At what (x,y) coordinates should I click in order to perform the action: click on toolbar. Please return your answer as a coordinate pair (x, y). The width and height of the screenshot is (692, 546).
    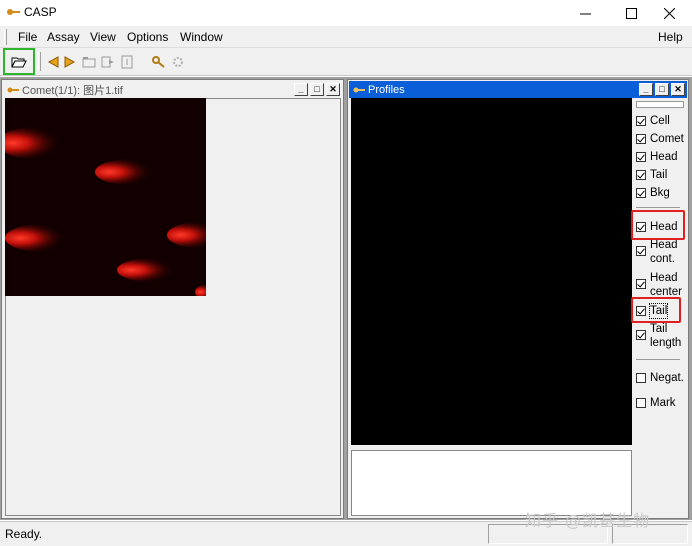
    Looking at the image, I should click on (346, 62).